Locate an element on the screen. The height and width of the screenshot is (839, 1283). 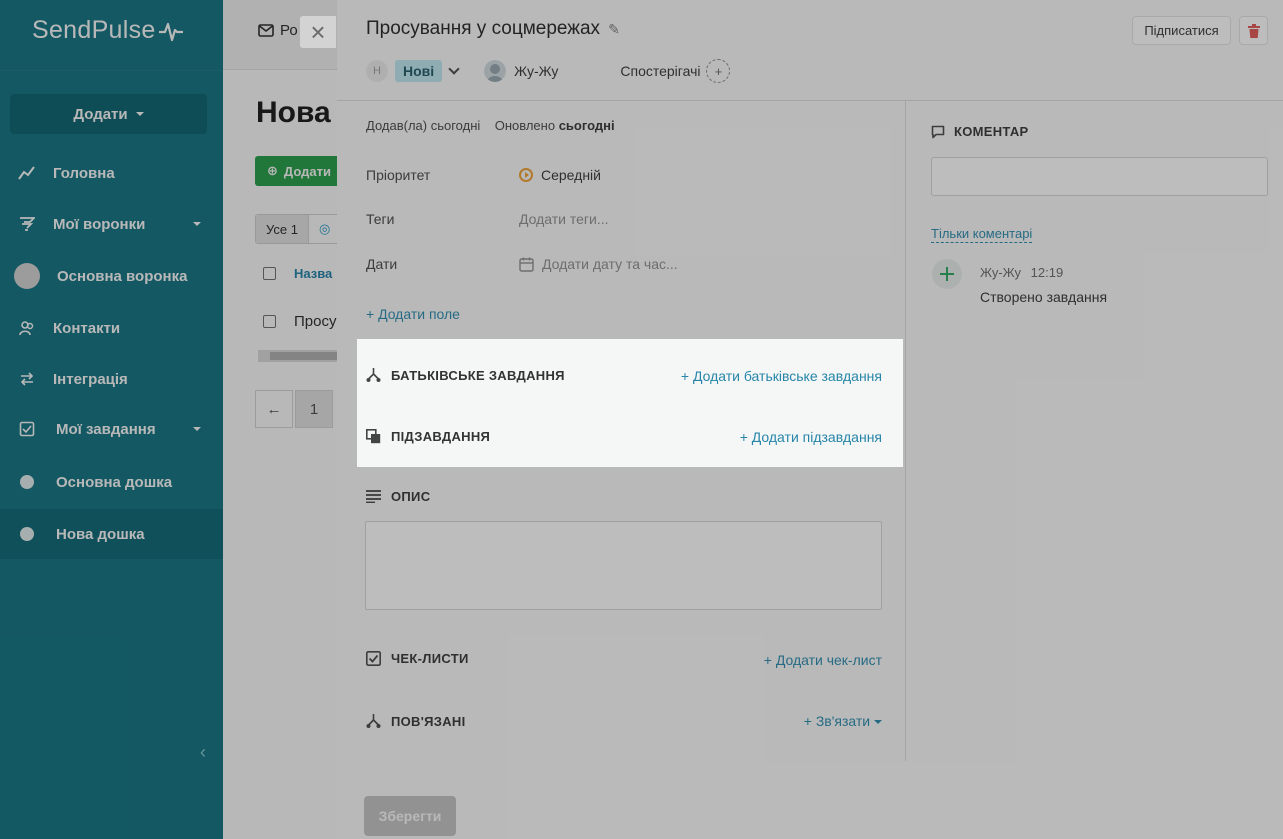
subscribe-button: Підписатися is located at coordinates (1181, 30).